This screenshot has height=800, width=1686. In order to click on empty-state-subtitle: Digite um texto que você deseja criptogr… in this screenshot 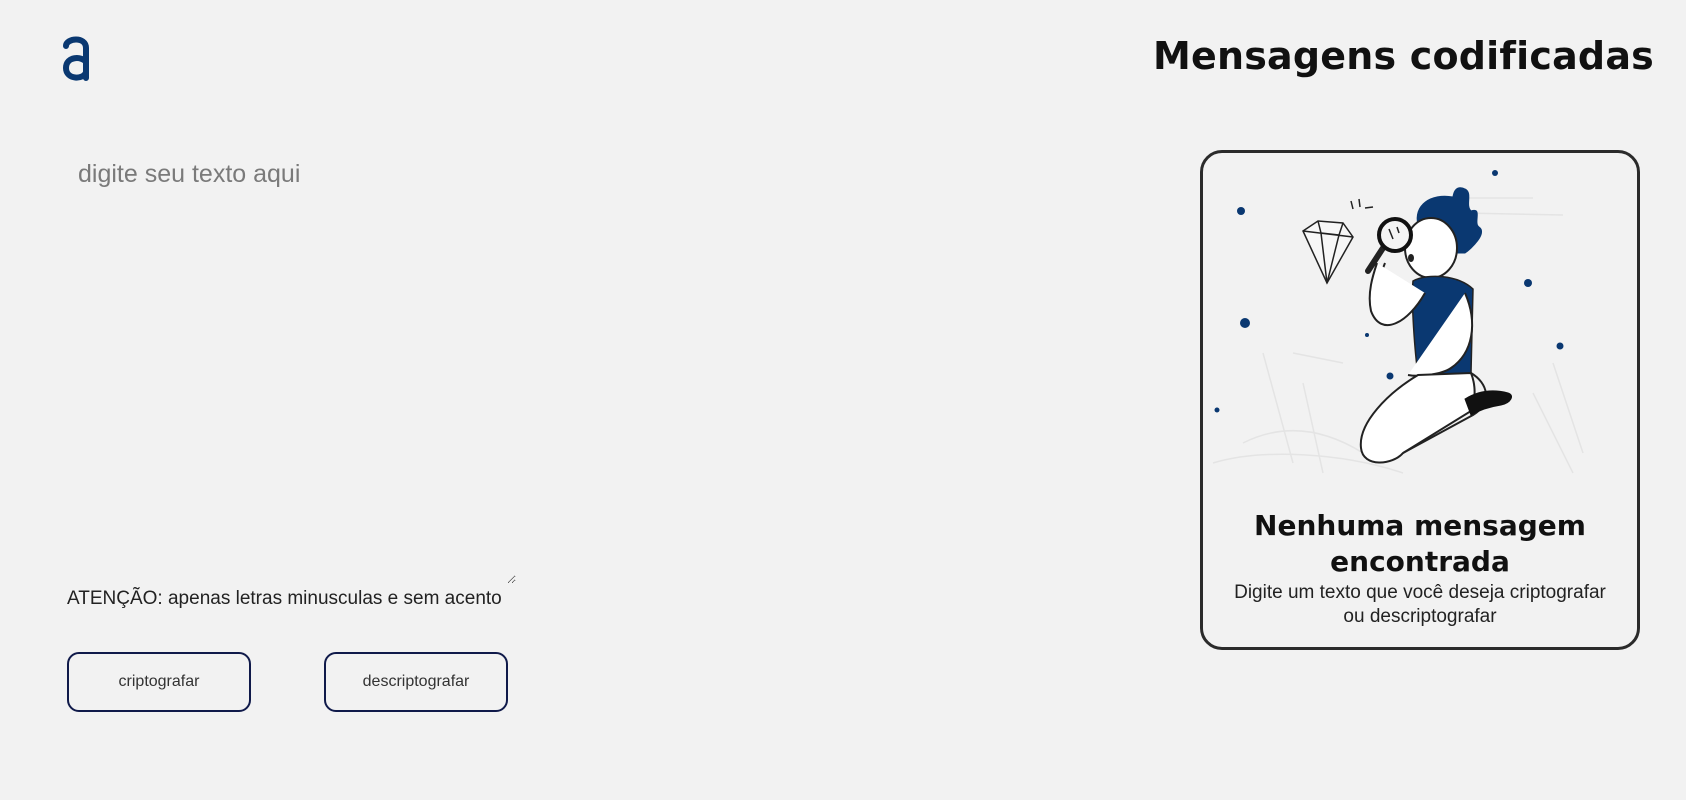, I will do `click(1420, 604)`.